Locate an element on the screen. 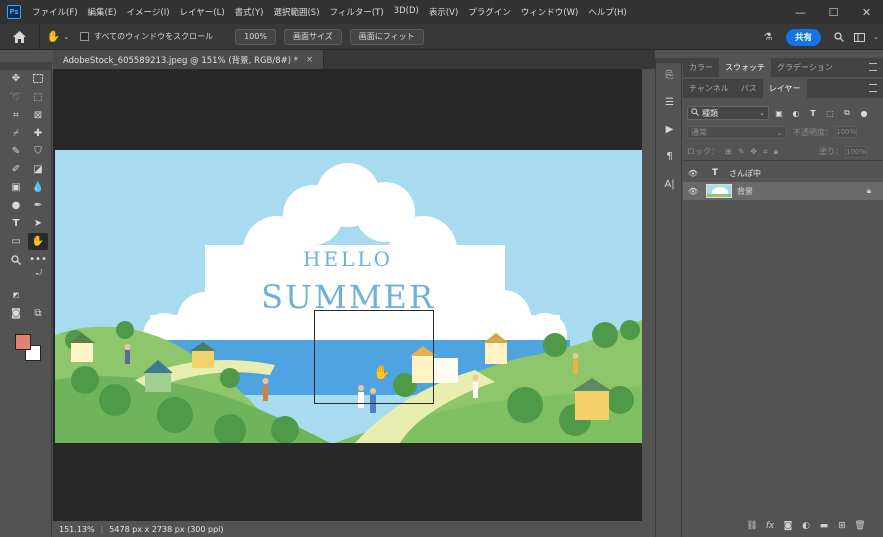 This screenshot has height=537, width=883. move-tool-icon: ✥ is located at coordinates (16, 78).